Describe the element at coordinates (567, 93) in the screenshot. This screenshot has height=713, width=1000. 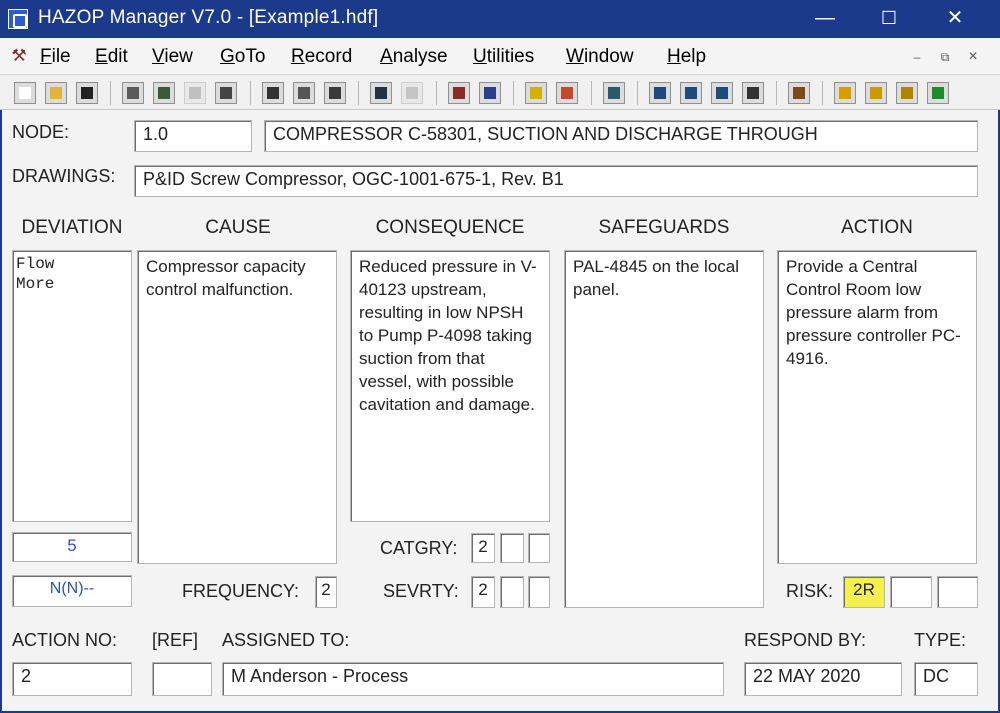
I see `chart-icon` at that location.